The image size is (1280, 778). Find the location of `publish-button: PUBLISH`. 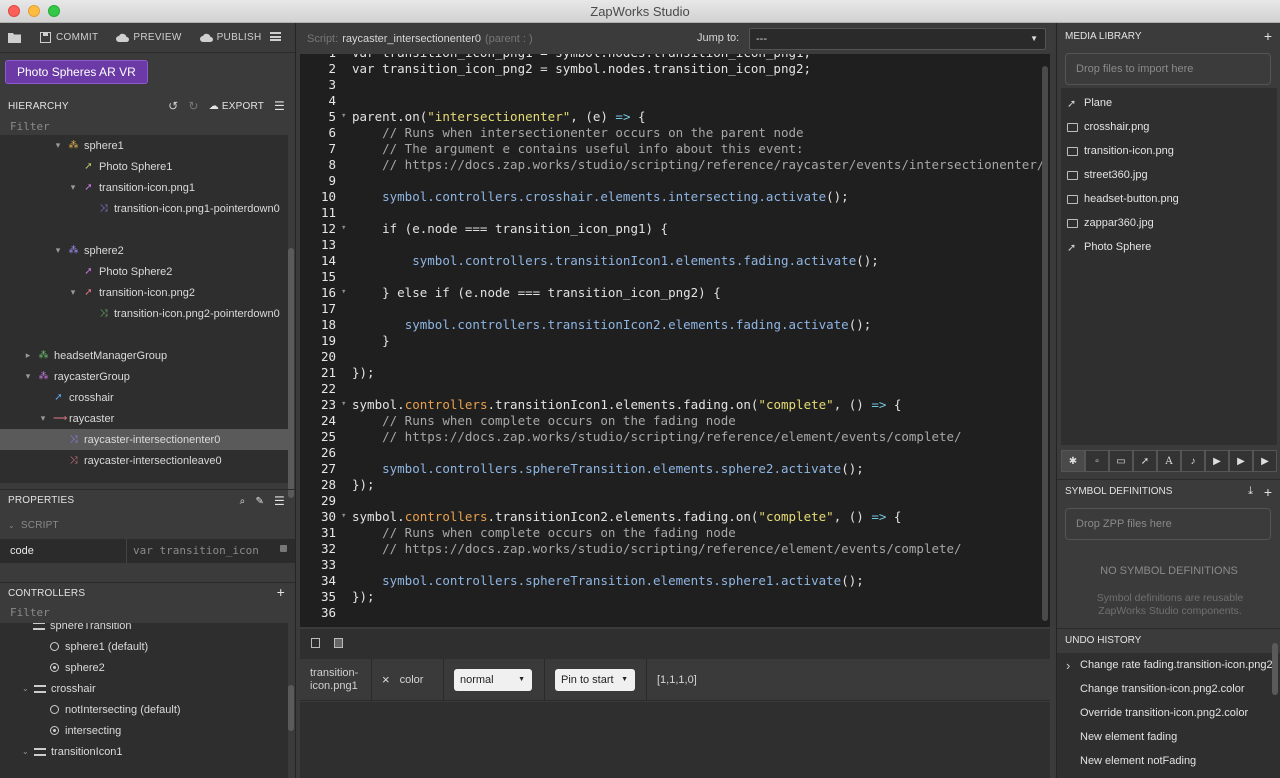

publish-button: PUBLISH is located at coordinates (230, 37).